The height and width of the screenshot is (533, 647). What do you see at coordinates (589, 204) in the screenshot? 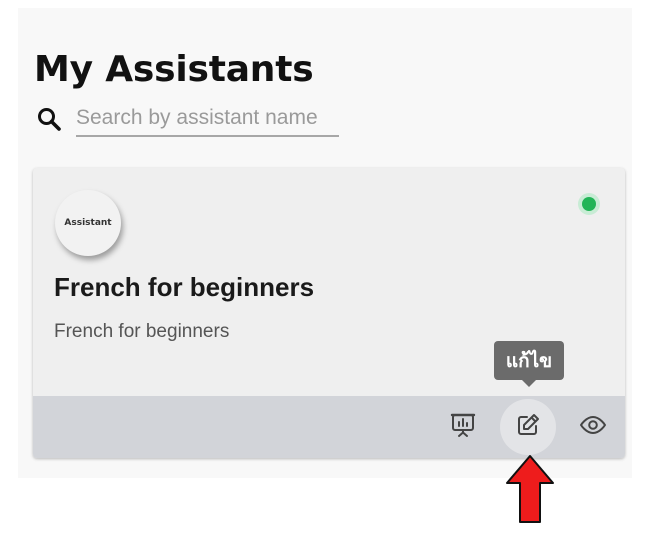
I see `status-indicator` at bounding box center [589, 204].